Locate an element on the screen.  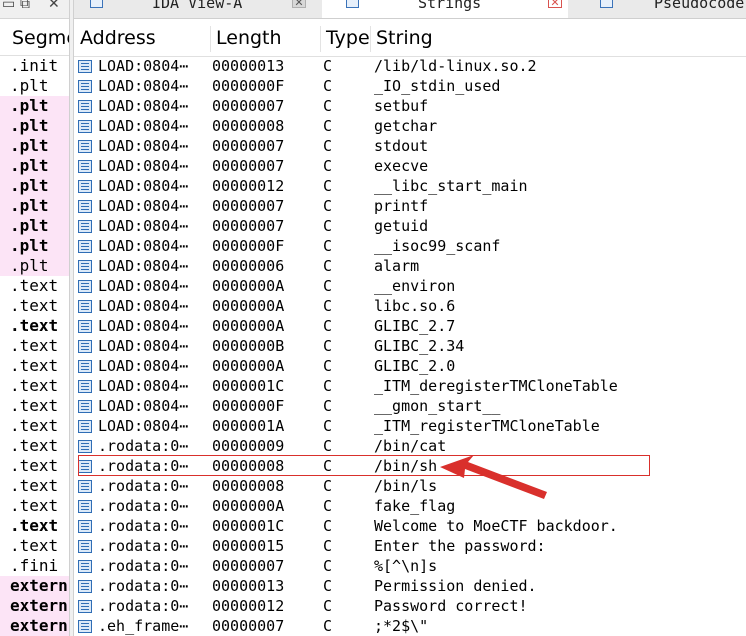
close-icon: ✕ is located at coordinates (54, 6).